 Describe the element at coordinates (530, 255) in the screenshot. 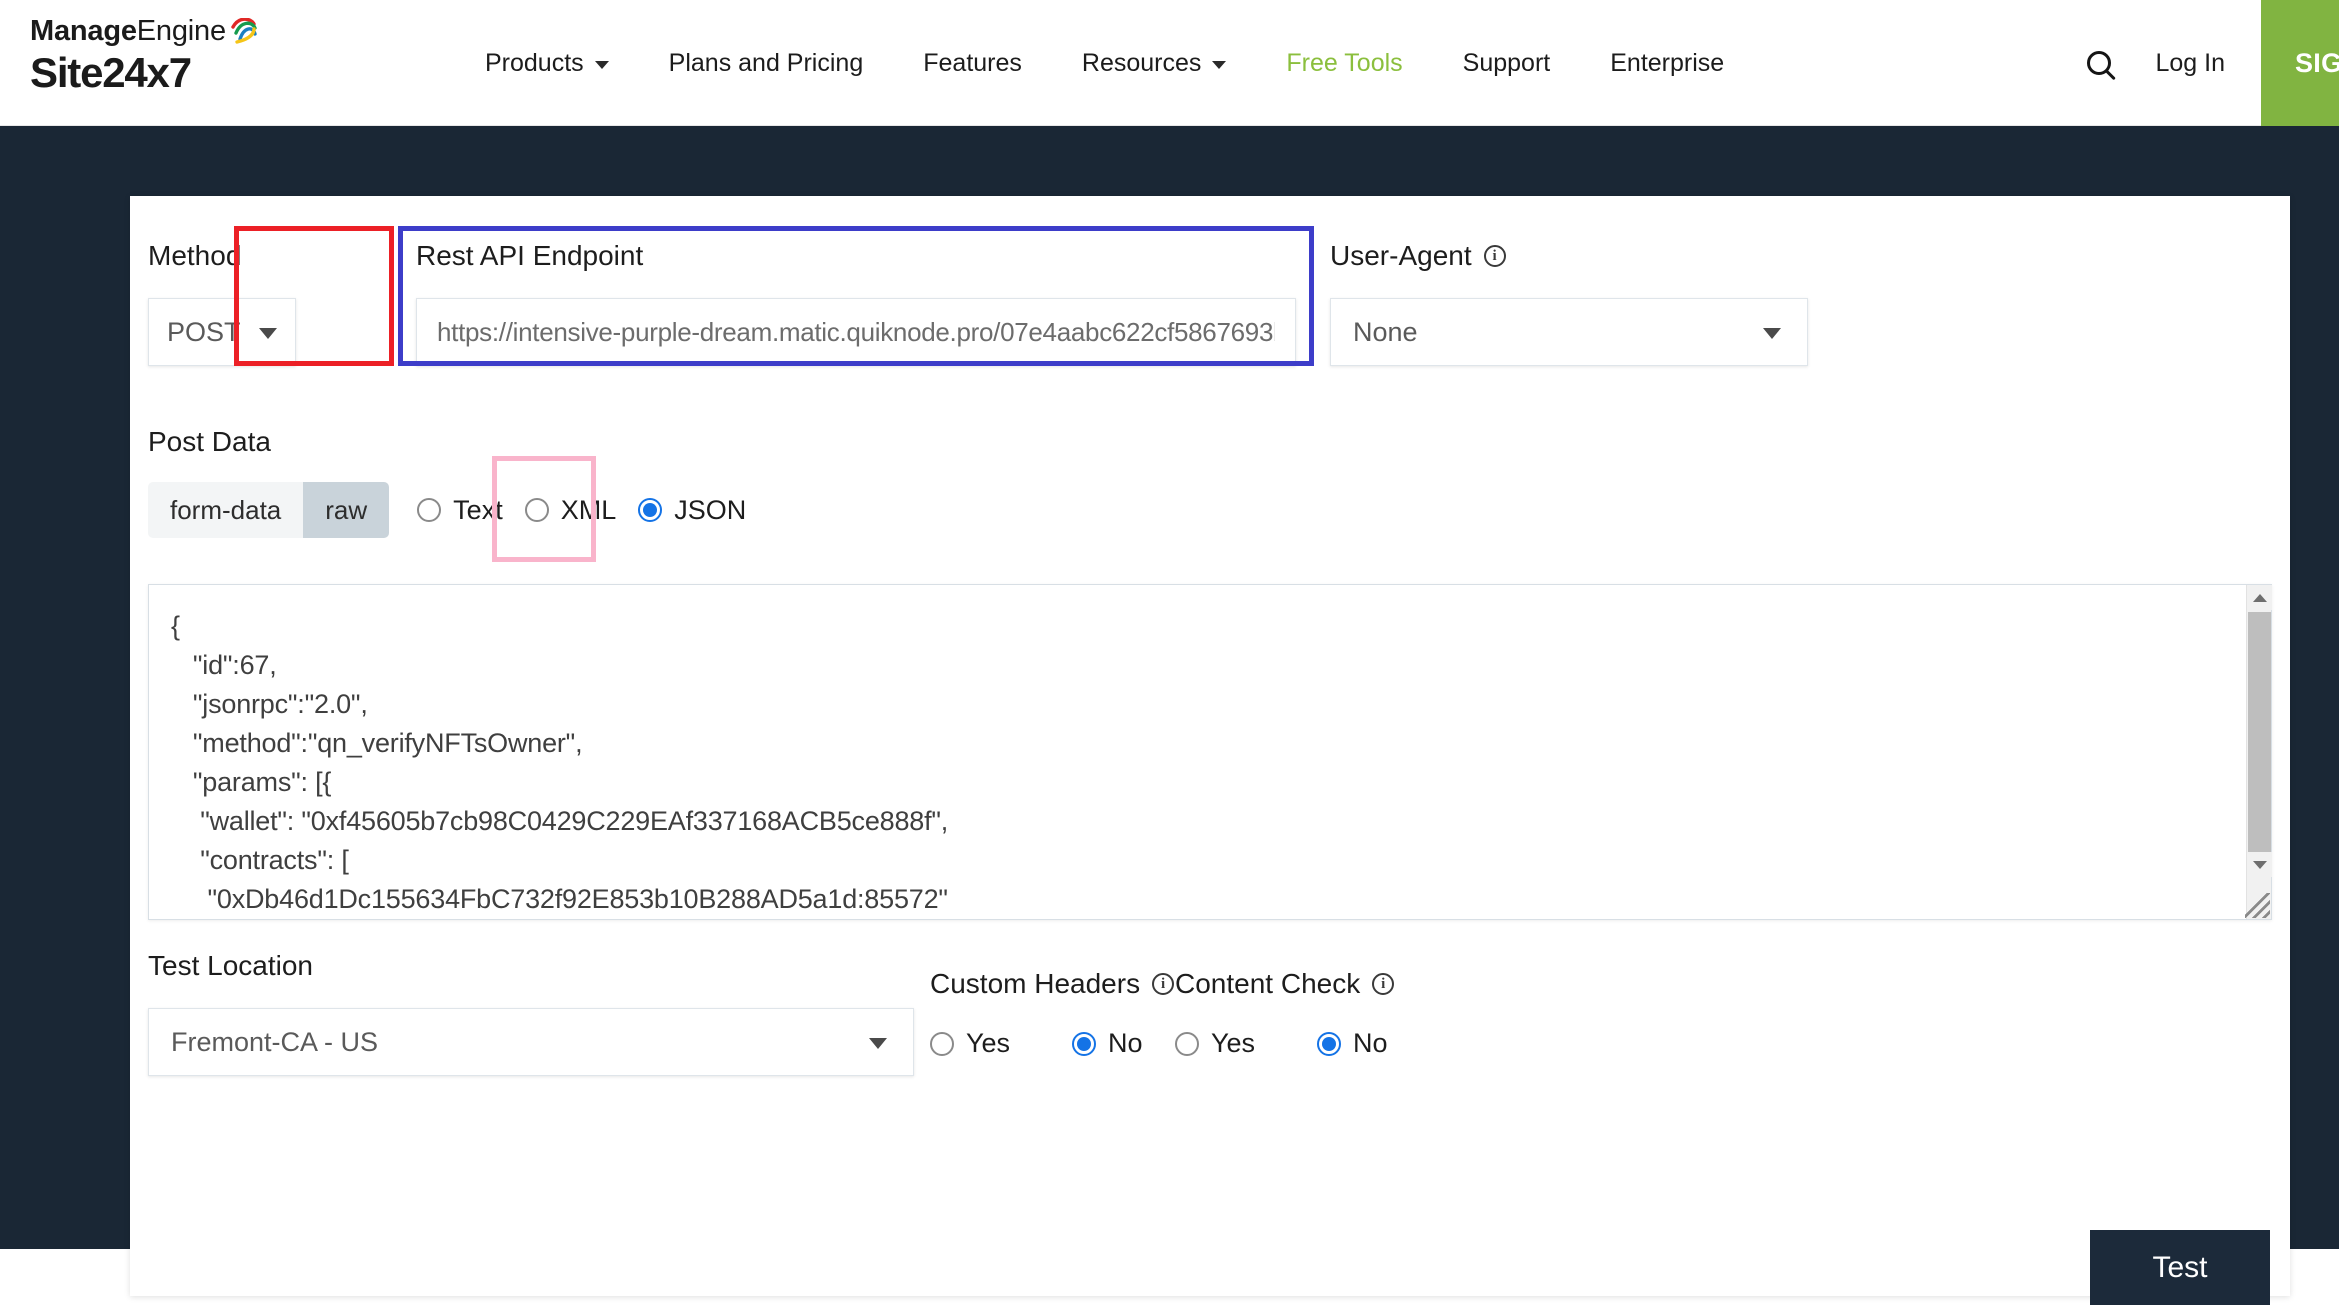

I see `endpoint-label: Rest API Endpoint` at that location.